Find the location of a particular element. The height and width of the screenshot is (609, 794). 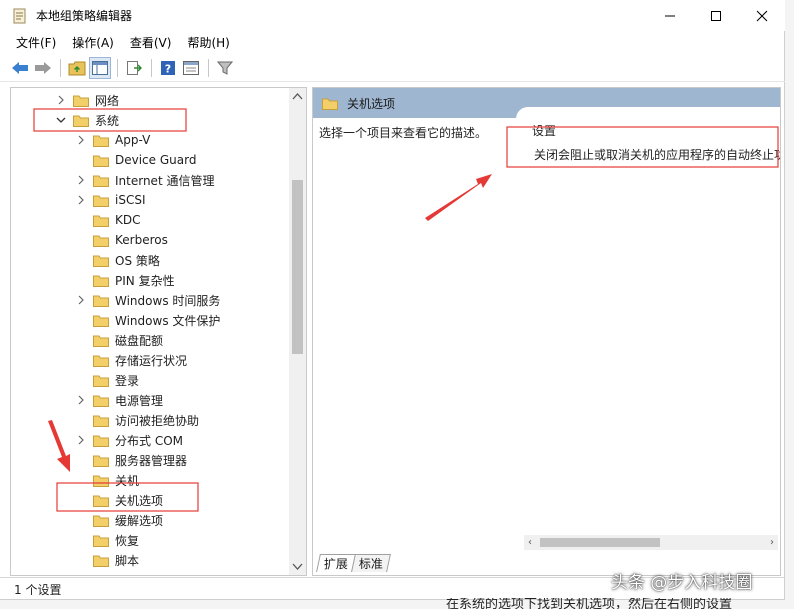

tree-item: Device Guard is located at coordinates (135, 160).